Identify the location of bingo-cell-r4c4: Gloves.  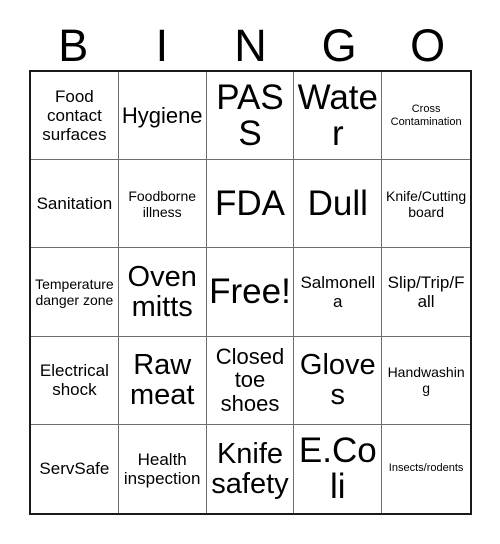
(338, 380).